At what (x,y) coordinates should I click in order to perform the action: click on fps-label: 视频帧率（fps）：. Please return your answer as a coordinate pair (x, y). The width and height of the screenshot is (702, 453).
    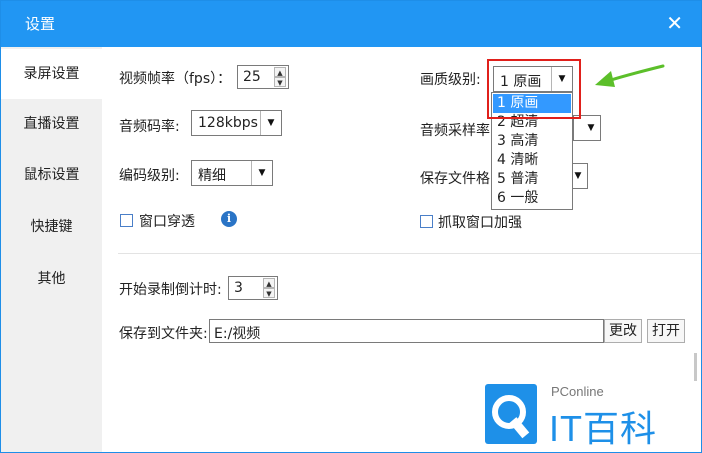
    Looking at the image, I should click on (175, 79).